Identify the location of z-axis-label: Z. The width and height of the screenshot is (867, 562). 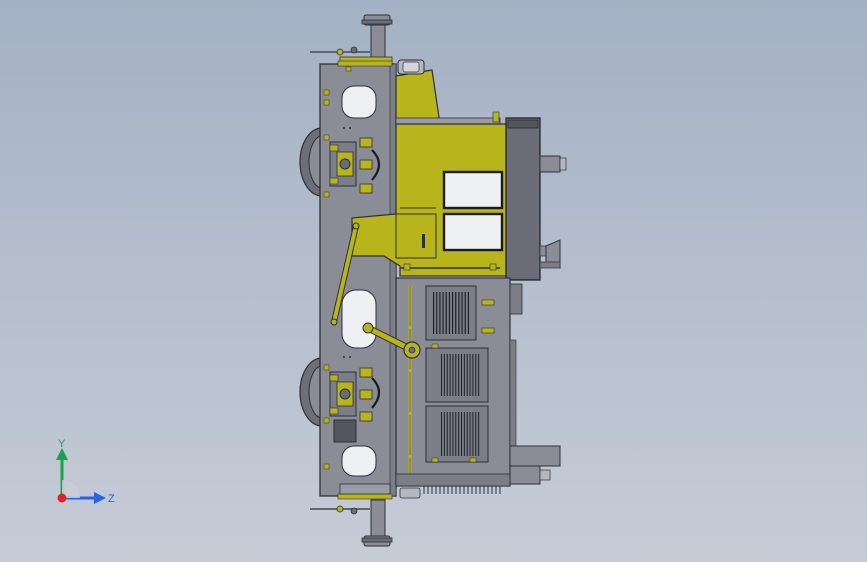
(111, 499).